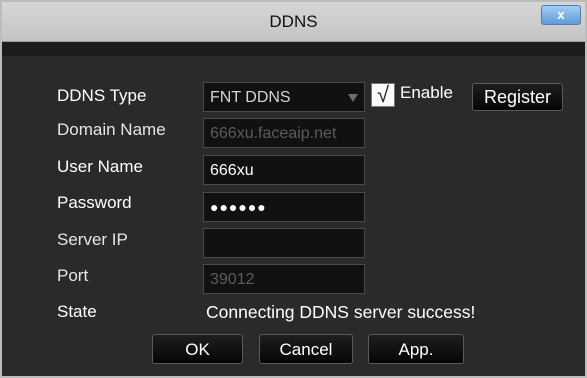  What do you see at coordinates (102, 95) in the screenshot?
I see `ddns-type-label: DDNS Type` at bounding box center [102, 95].